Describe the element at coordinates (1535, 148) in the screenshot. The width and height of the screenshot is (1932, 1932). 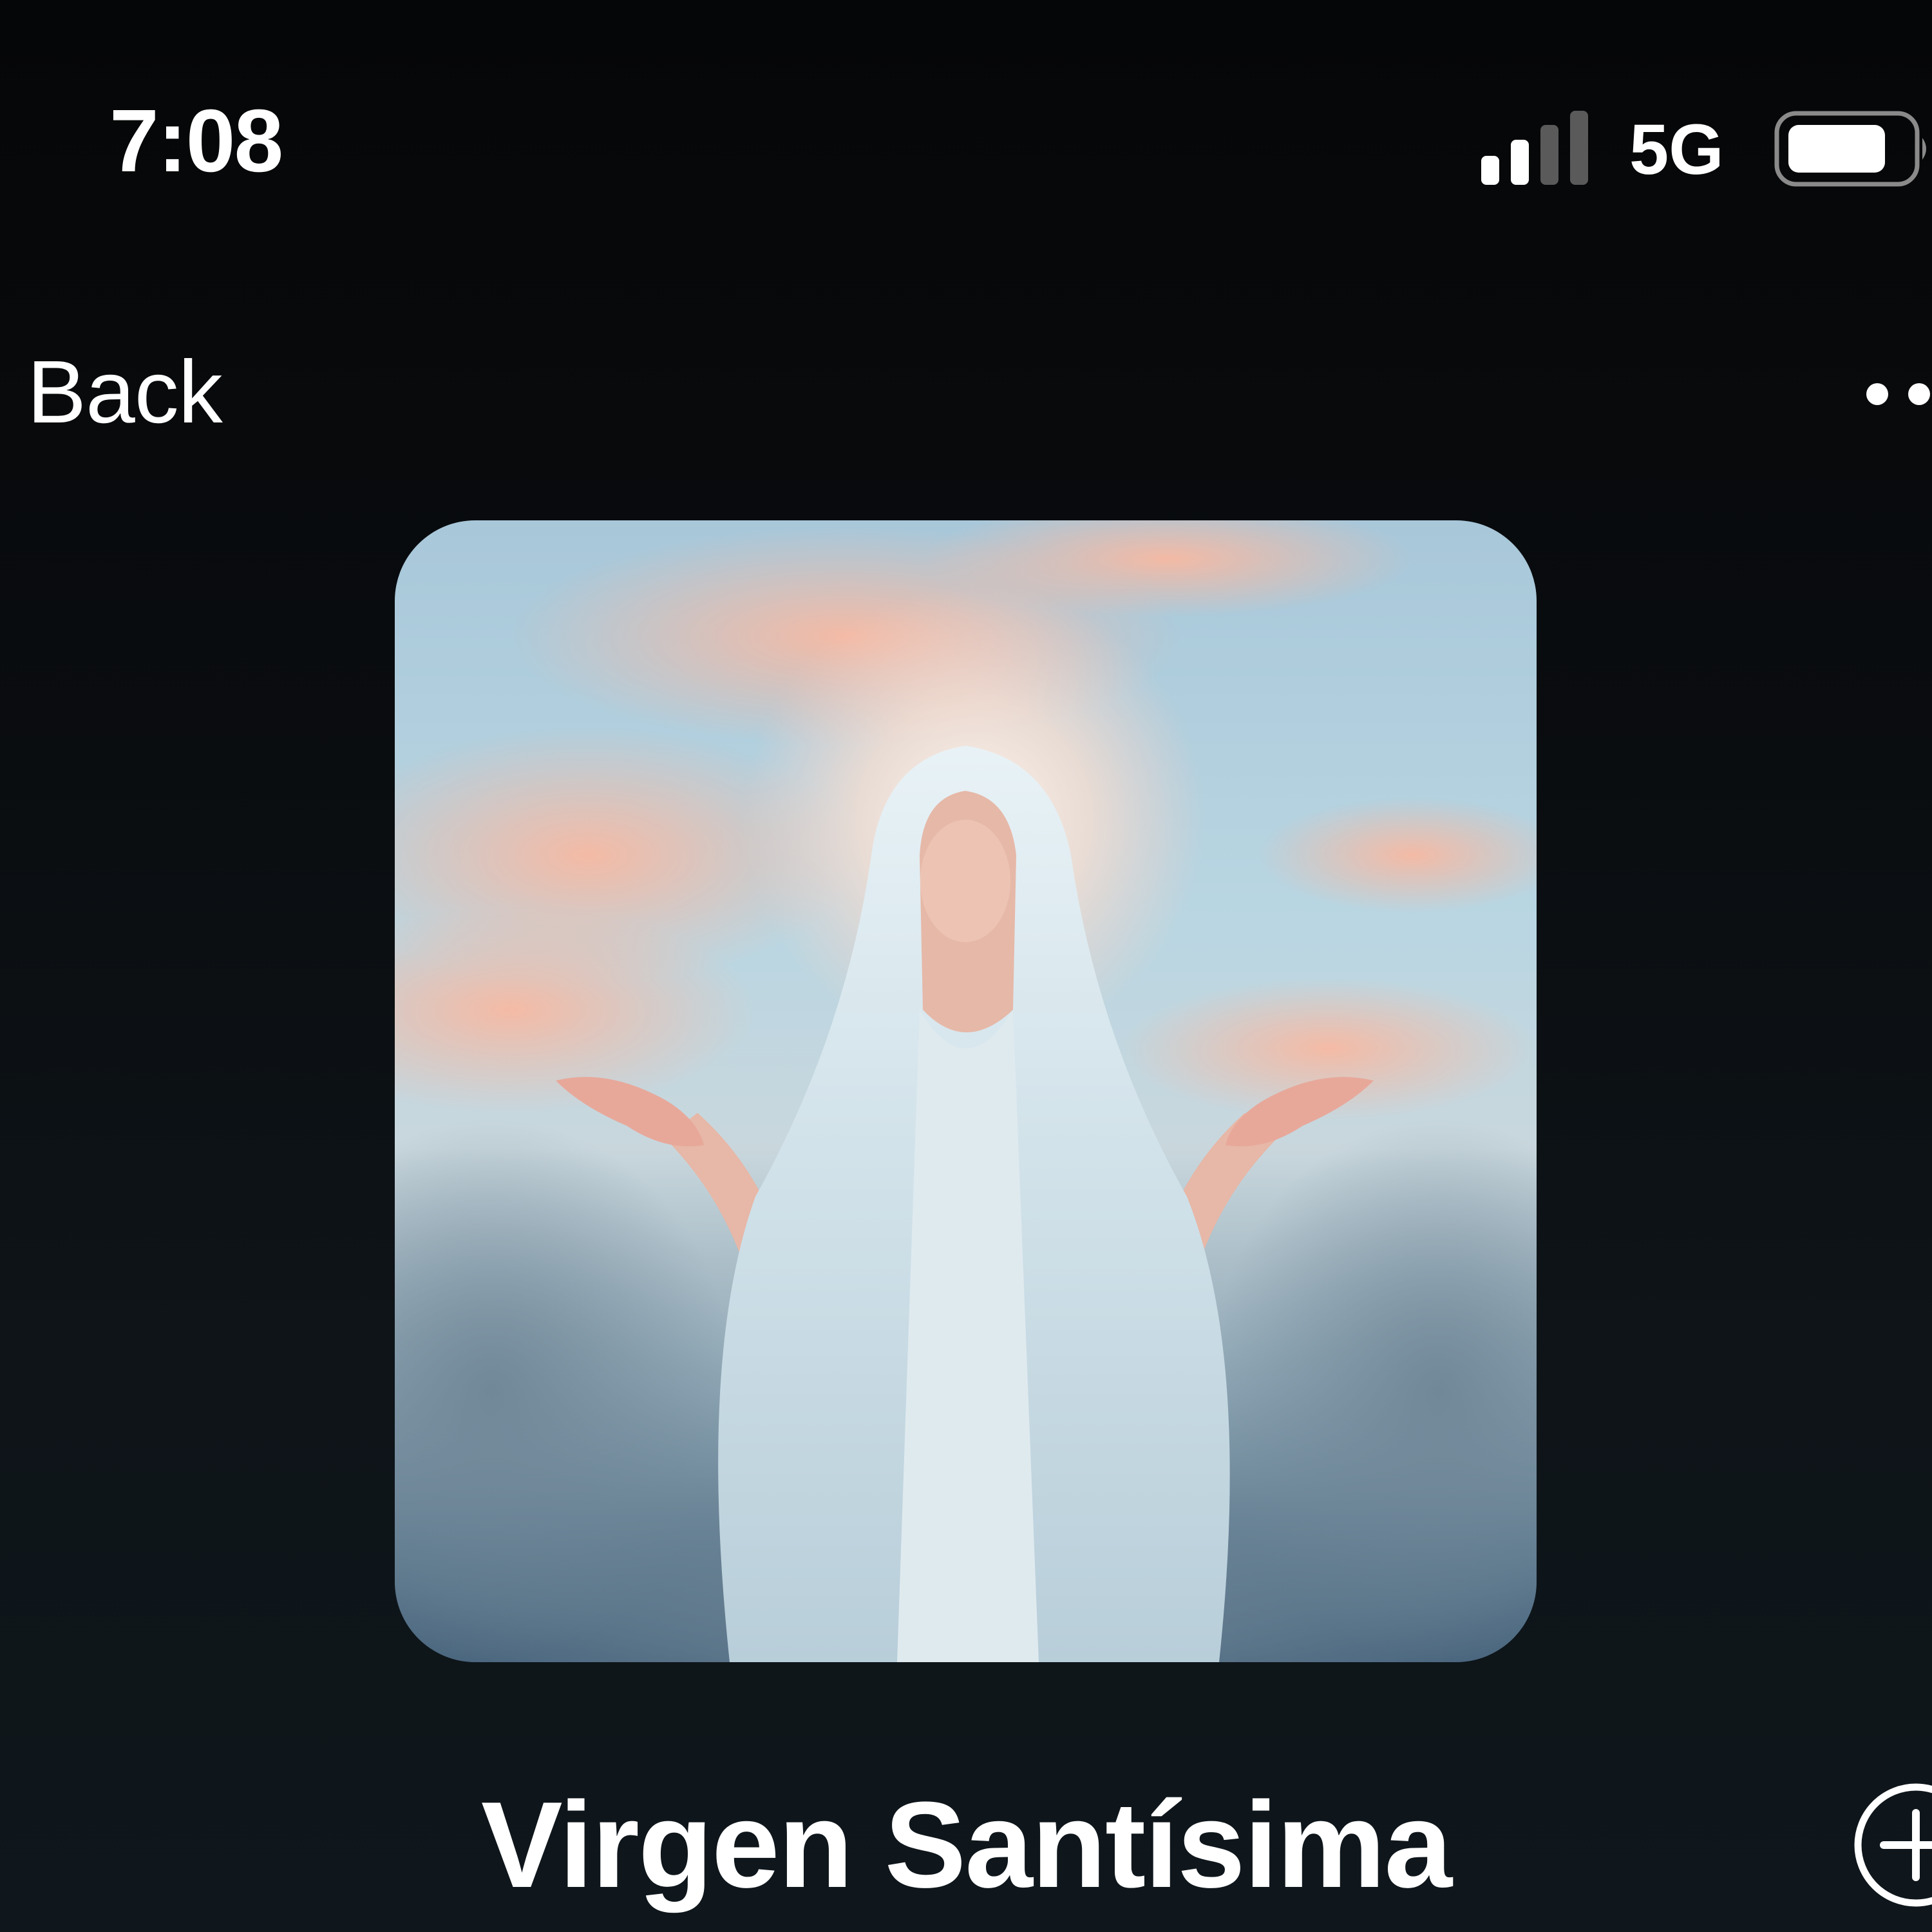
I see `signal-icon` at that location.